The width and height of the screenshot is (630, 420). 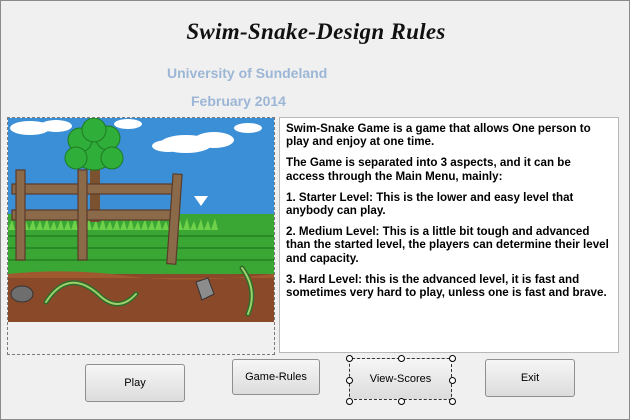 I want to click on play-button: Play, so click(x=135, y=383).